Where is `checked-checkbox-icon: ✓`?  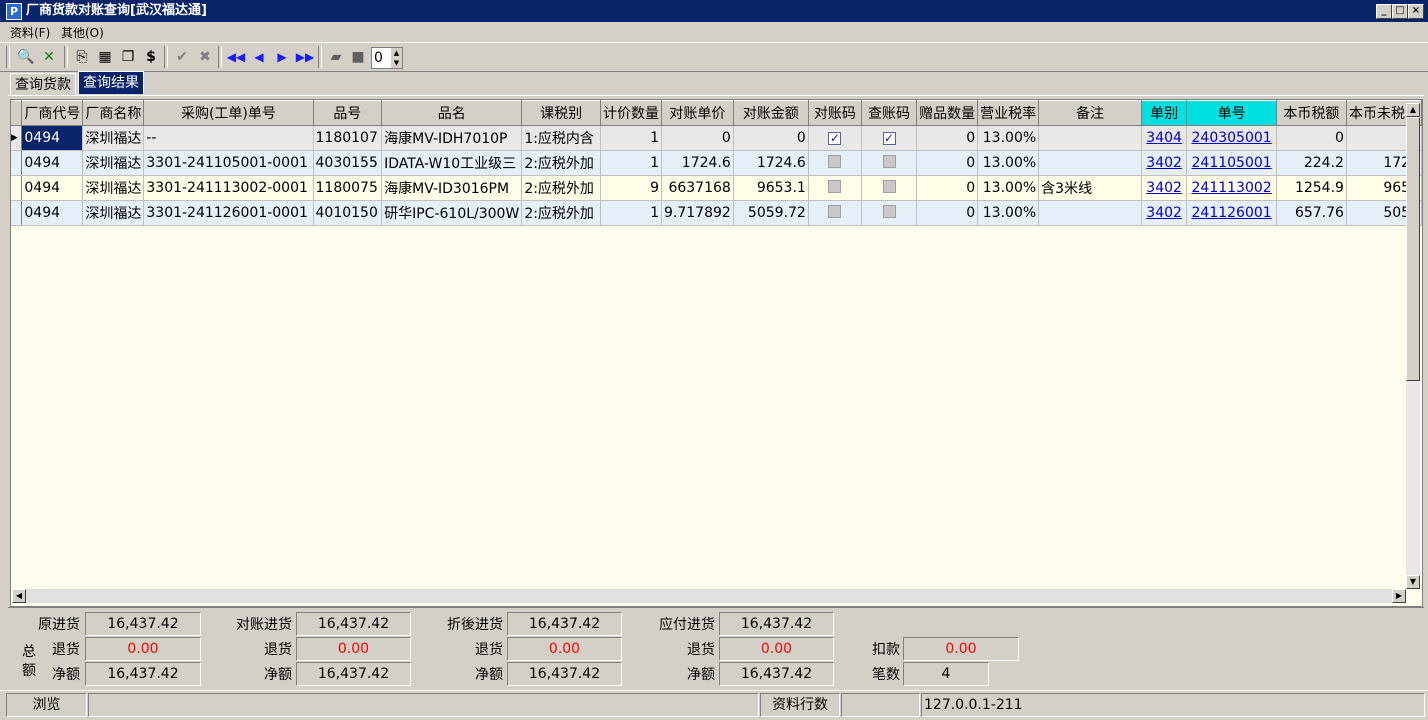 checked-checkbox-icon: ✓ is located at coordinates (835, 138).